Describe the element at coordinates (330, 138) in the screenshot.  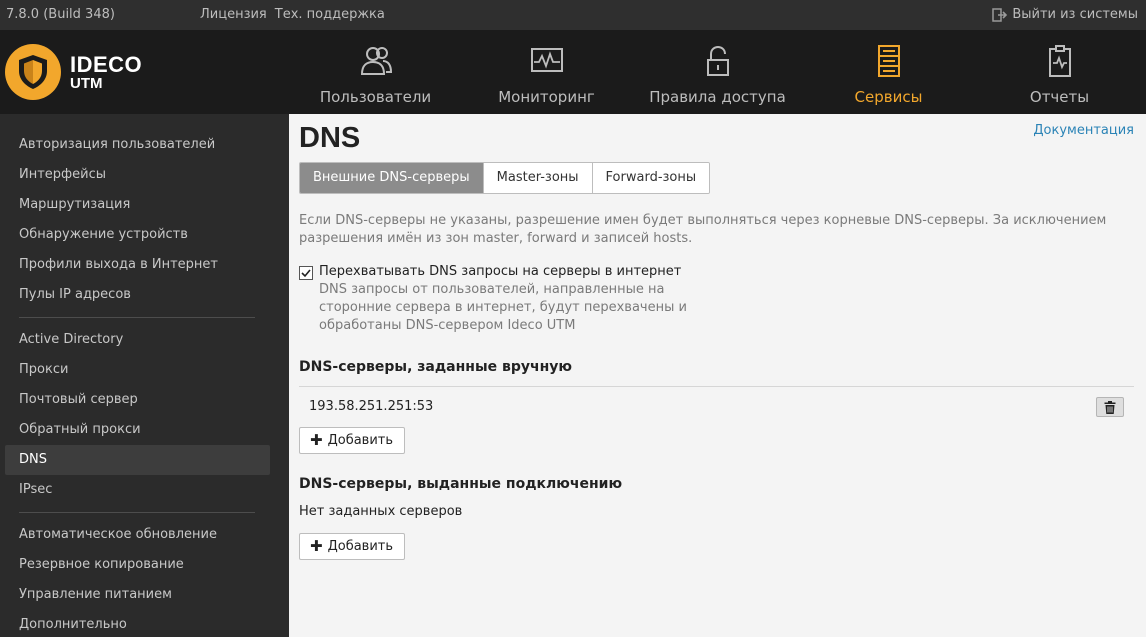
I see `page-title: DNS` at that location.